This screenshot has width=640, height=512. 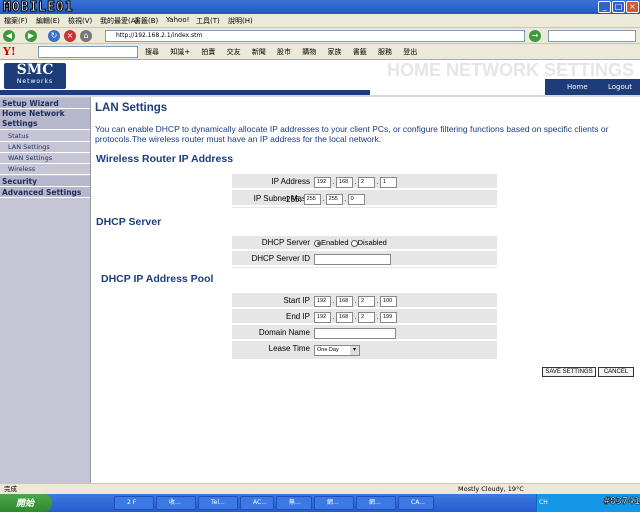 I want to click on start-ip-octet-input: 100, so click(x=388, y=301).